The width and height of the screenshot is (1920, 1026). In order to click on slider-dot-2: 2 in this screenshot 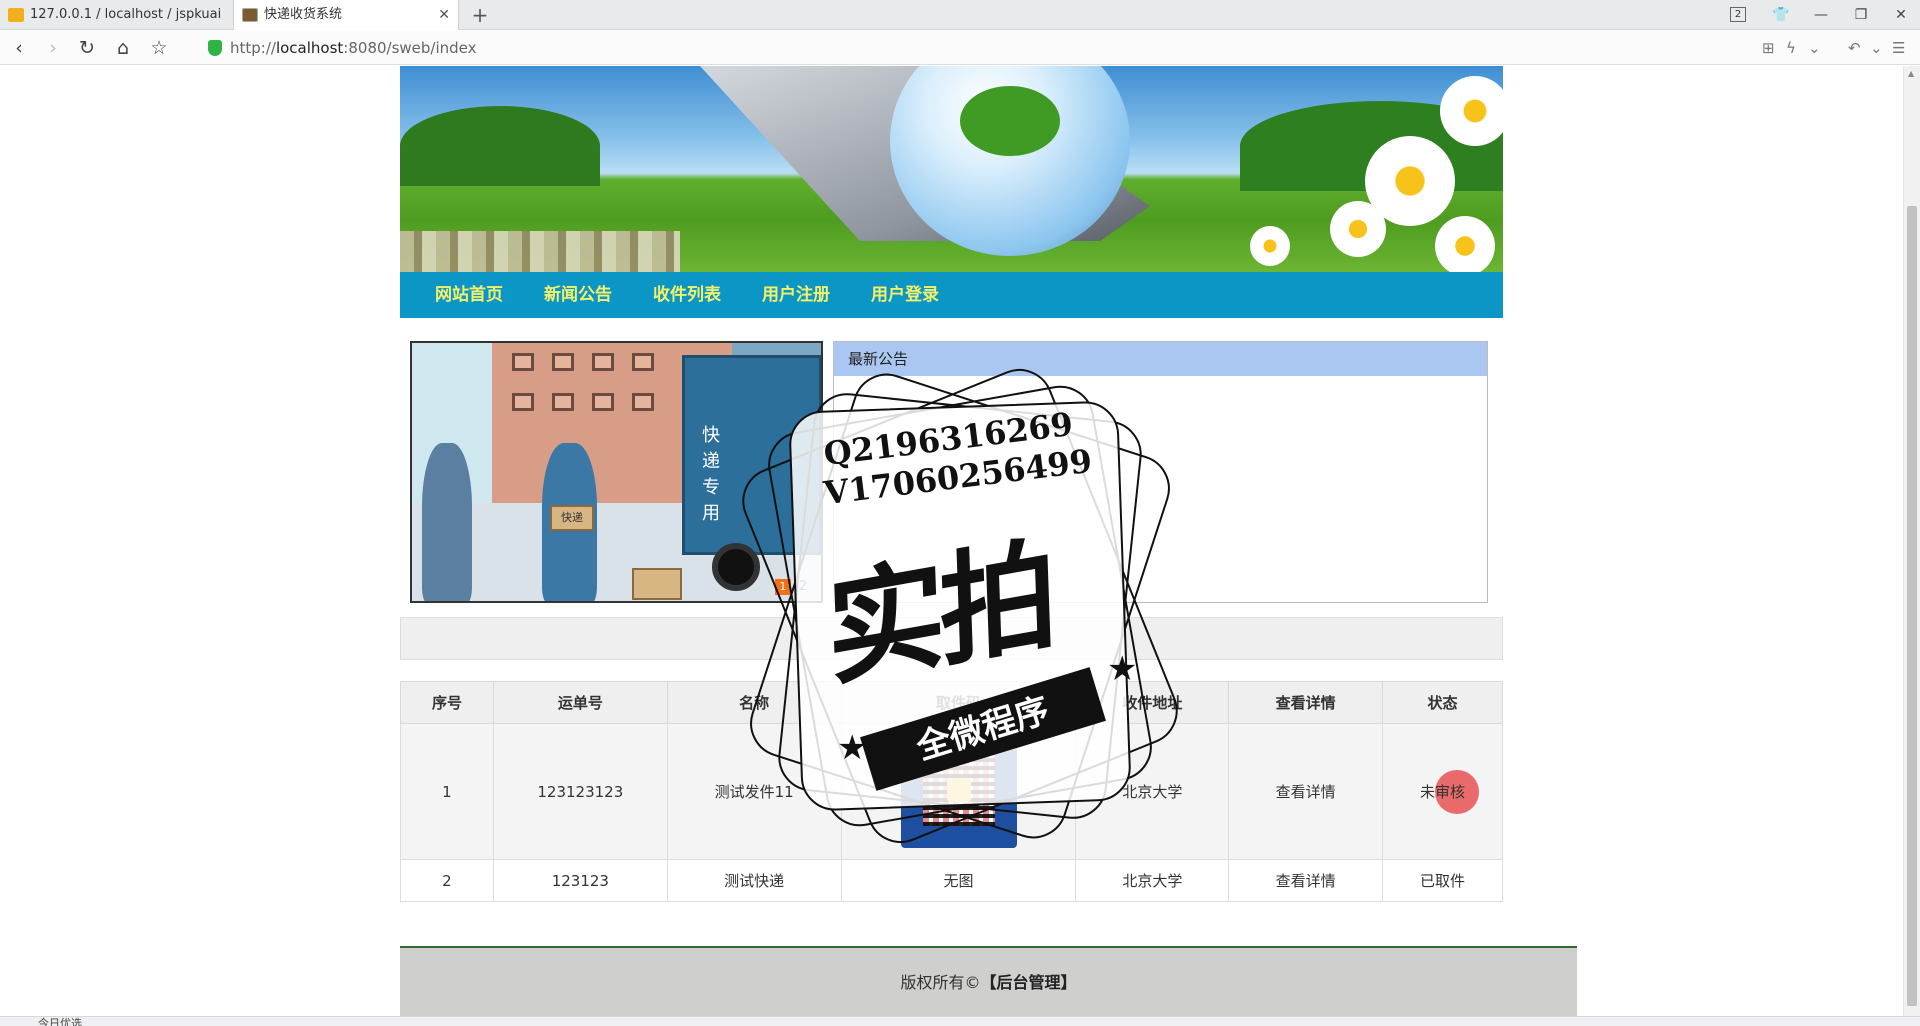, I will do `click(803, 587)`.